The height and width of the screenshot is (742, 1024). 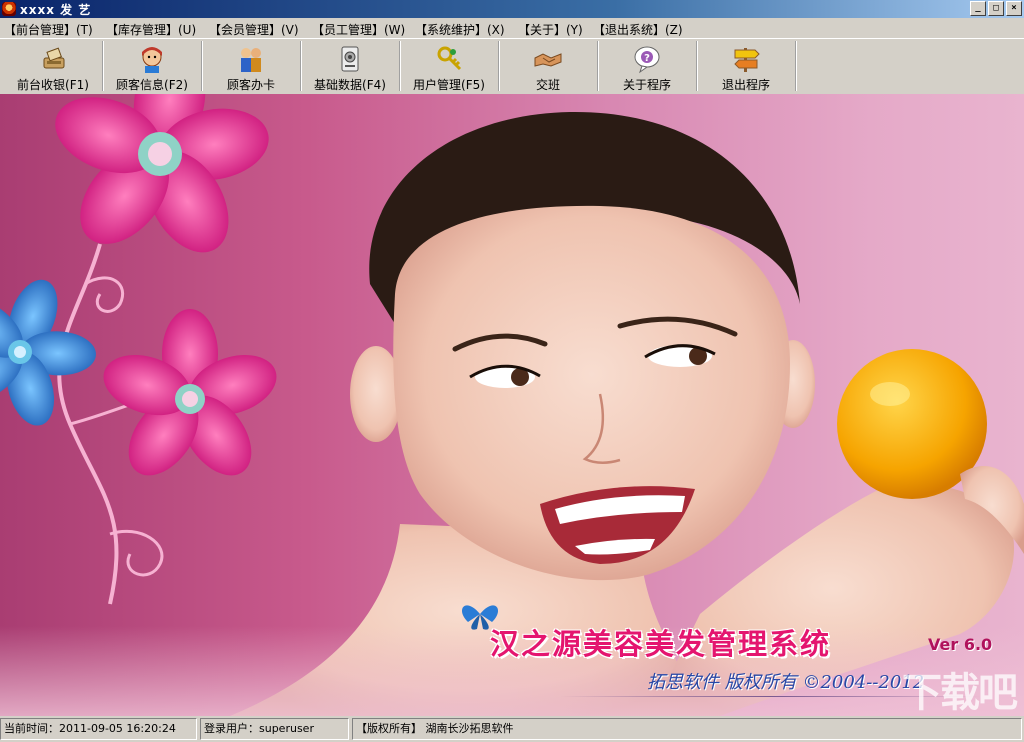 What do you see at coordinates (960, 644) in the screenshot?
I see `product-version: Ver 6.0` at bounding box center [960, 644].